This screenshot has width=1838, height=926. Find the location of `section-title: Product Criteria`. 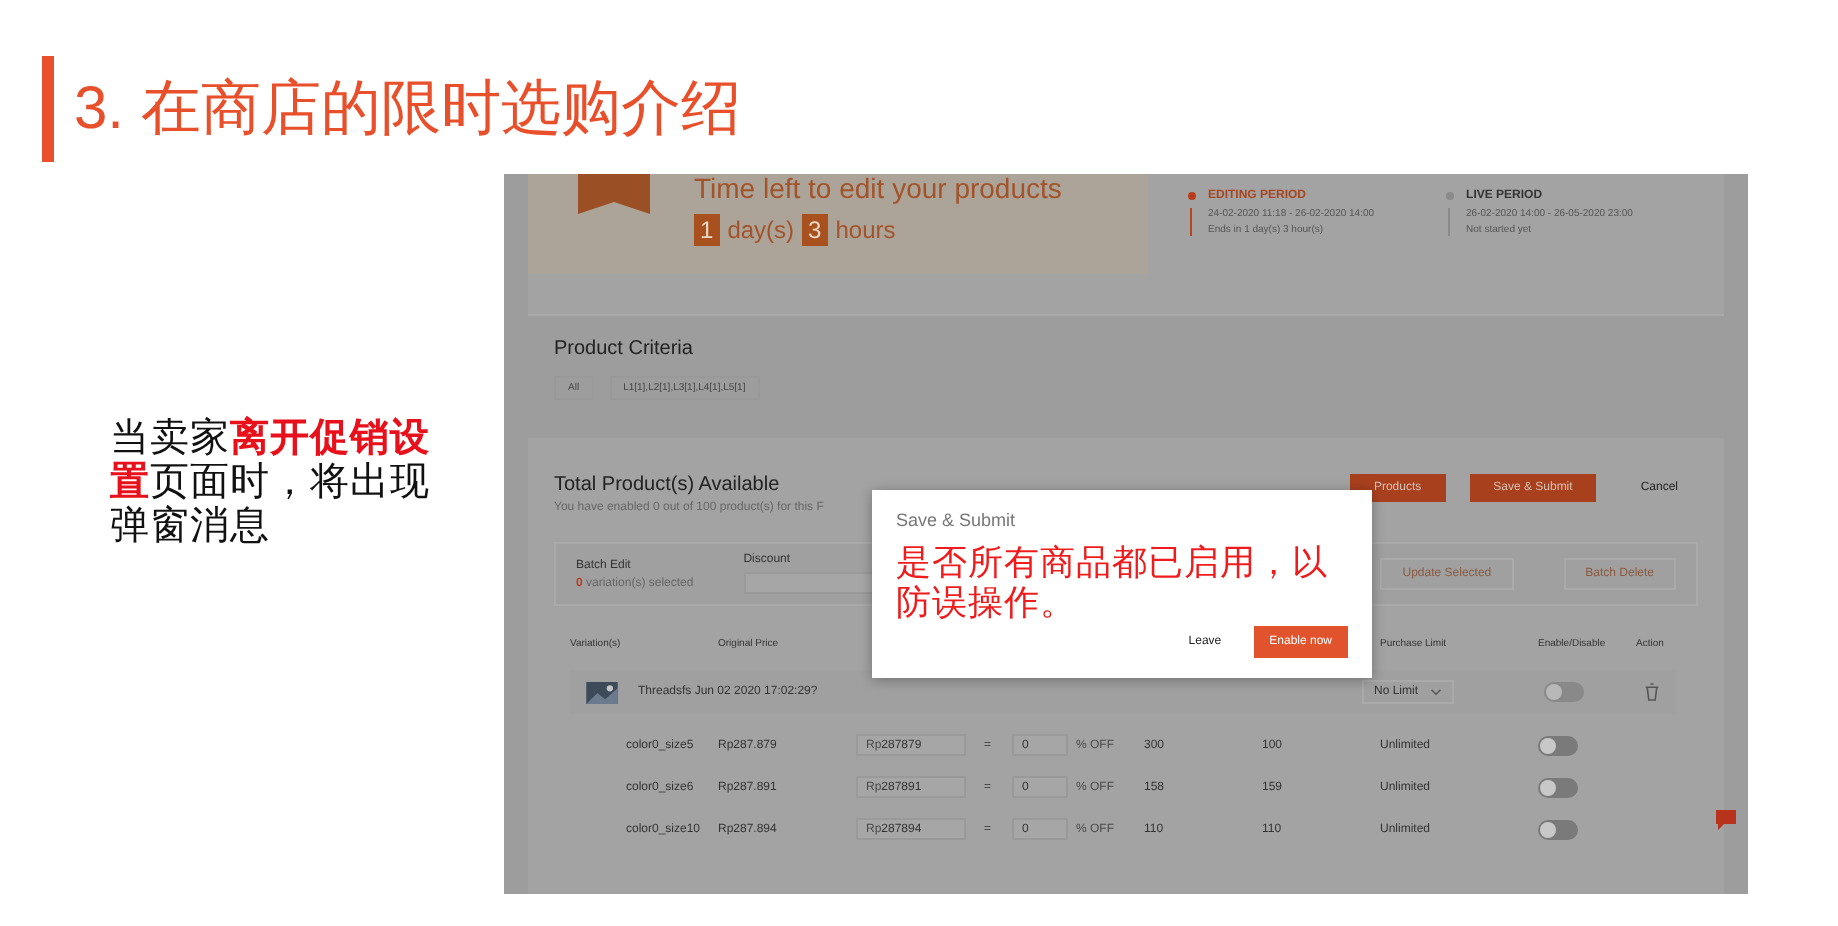

section-title: Product Criteria is located at coordinates (624, 348).